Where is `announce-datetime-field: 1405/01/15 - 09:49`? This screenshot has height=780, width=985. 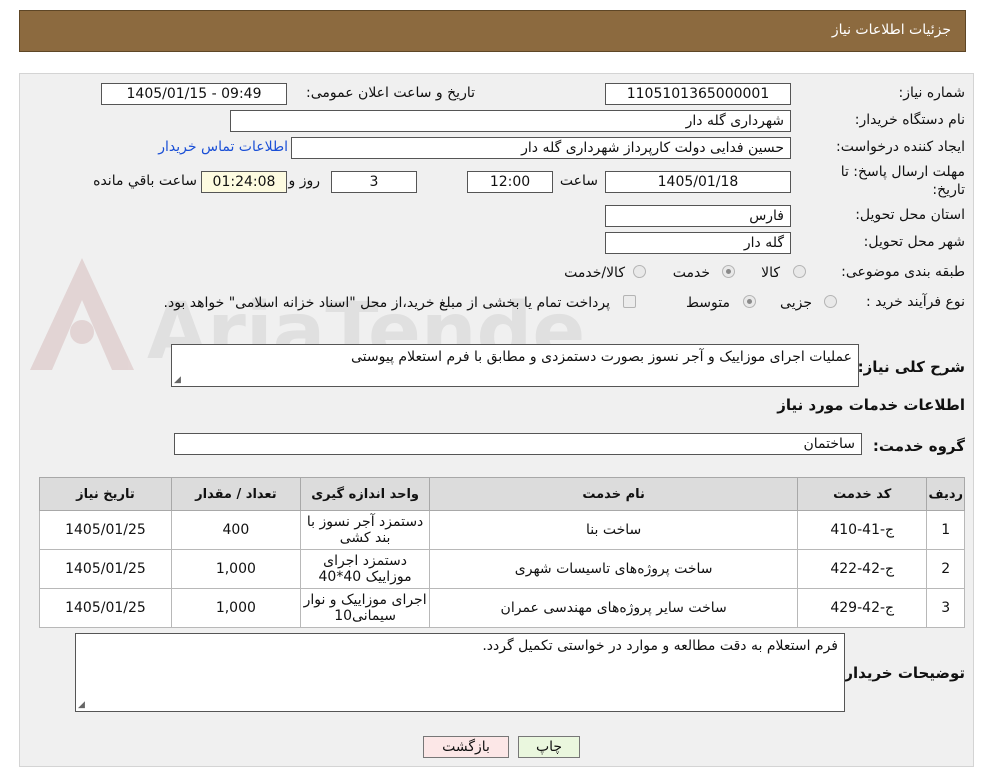
announce-datetime-field: 1405/01/15 - 09:49 is located at coordinates (194, 94).